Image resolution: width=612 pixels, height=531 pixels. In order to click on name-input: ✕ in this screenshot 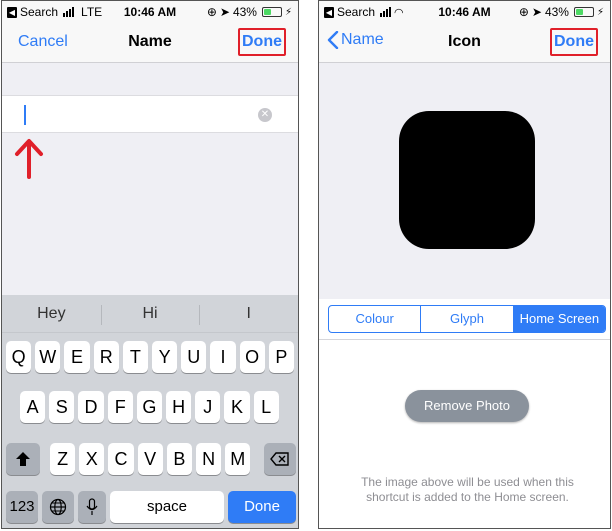, I will do `click(150, 114)`.